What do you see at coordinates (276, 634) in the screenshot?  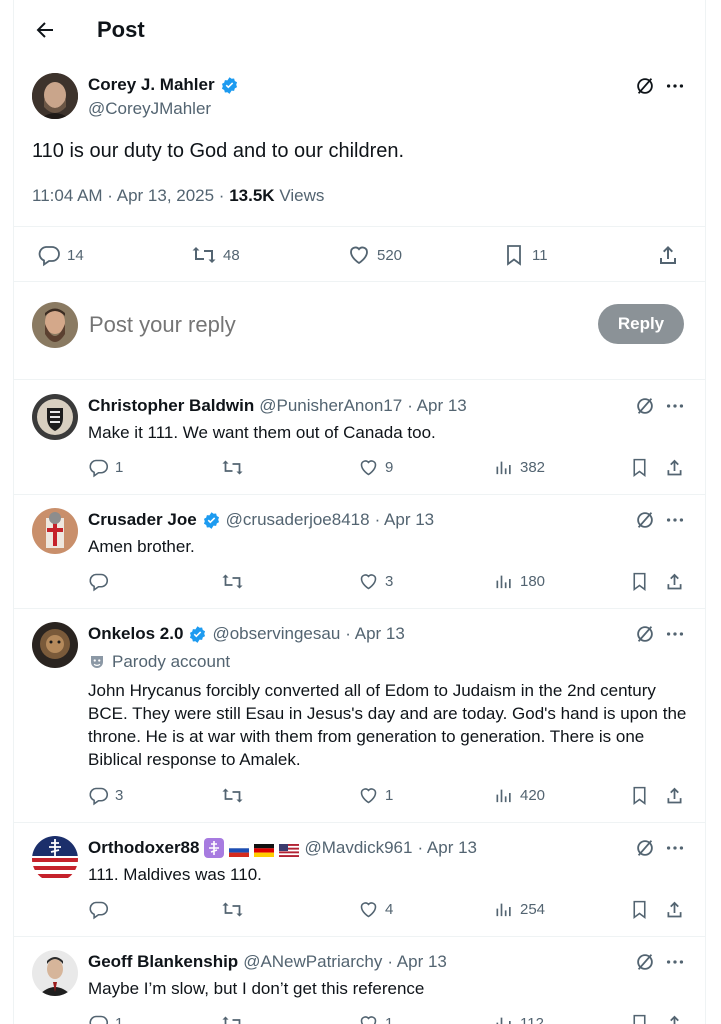 I see `reply-author-handle: @observingesau` at bounding box center [276, 634].